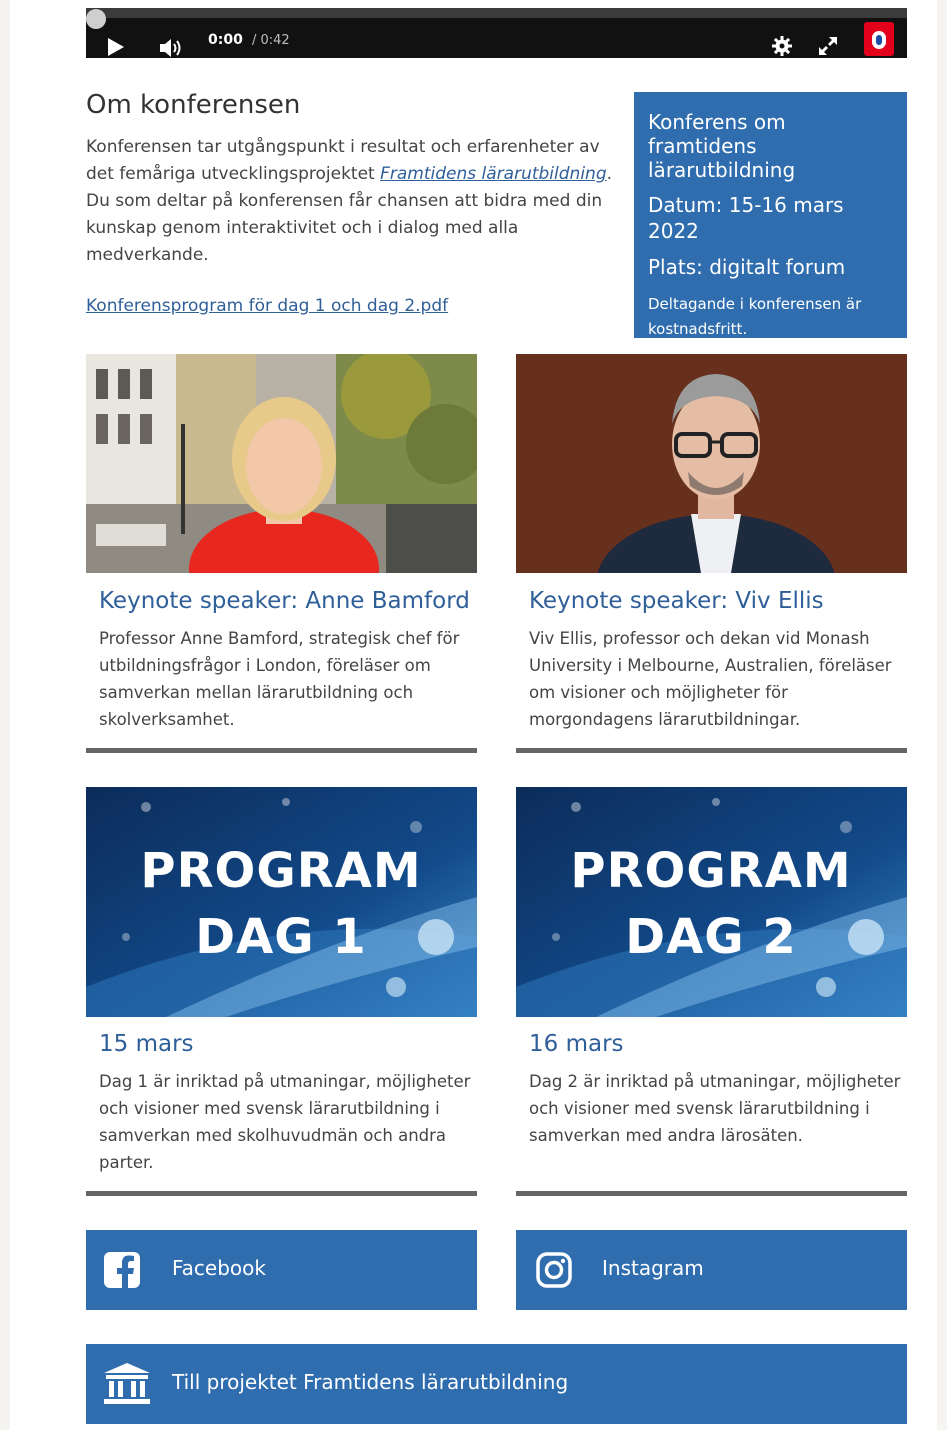 The image size is (947, 1430). Describe the element at coordinates (225, 40) in the screenshot. I see `video-current-time: 0:00` at that location.